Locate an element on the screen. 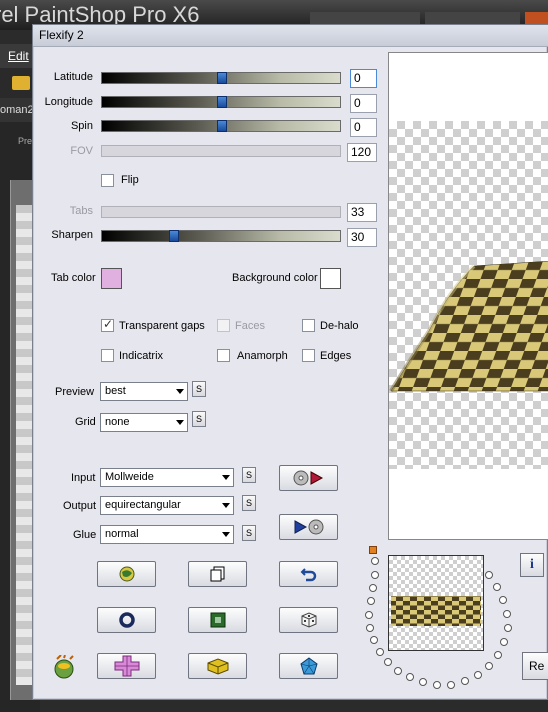 The width and height of the screenshot is (548, 712). globe-icon is located at coordinates (126, 574).